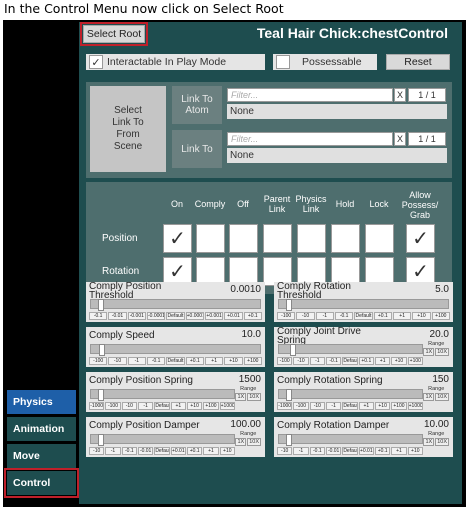 Image resolution: width=474 pixels, height=510 pixels. I want to click on sidebar-item-physics: Physics, so click(41, 402).